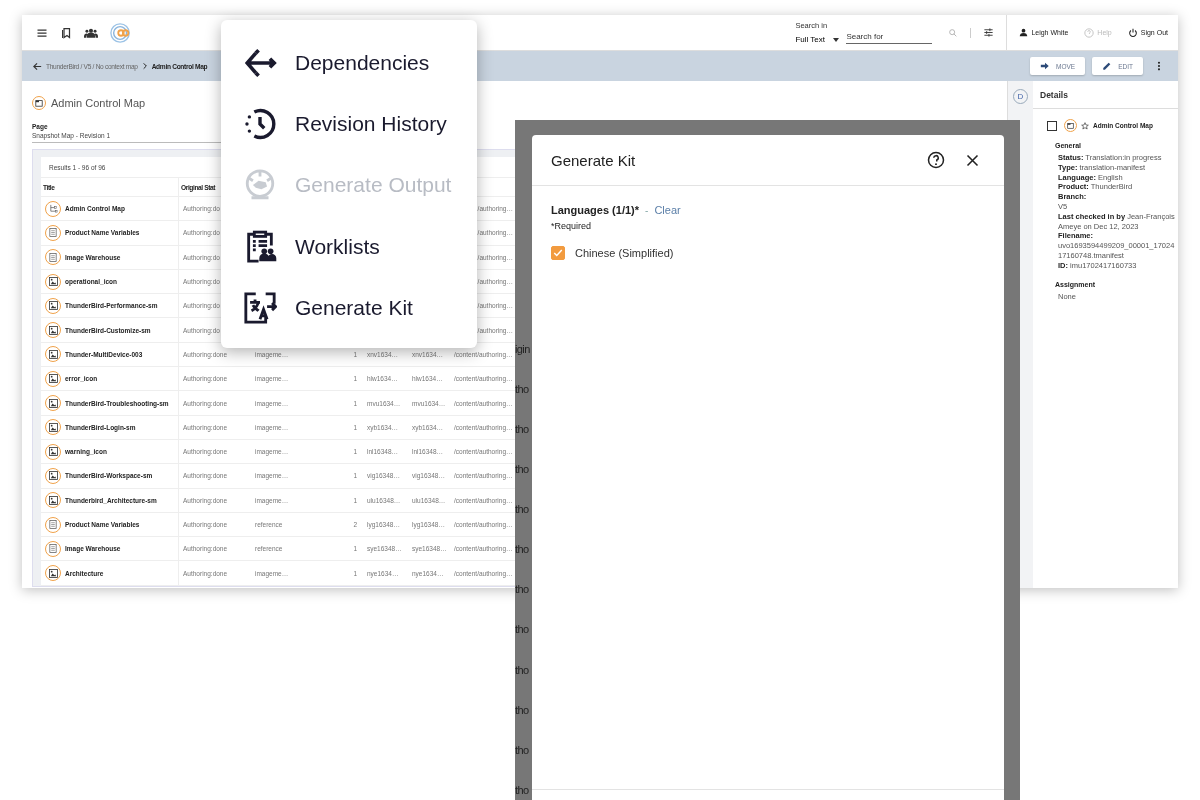  What do you see at coordinates (572, 226) in the screenshot?
I see `required-note: *Required` at bounding box center [572, 226].